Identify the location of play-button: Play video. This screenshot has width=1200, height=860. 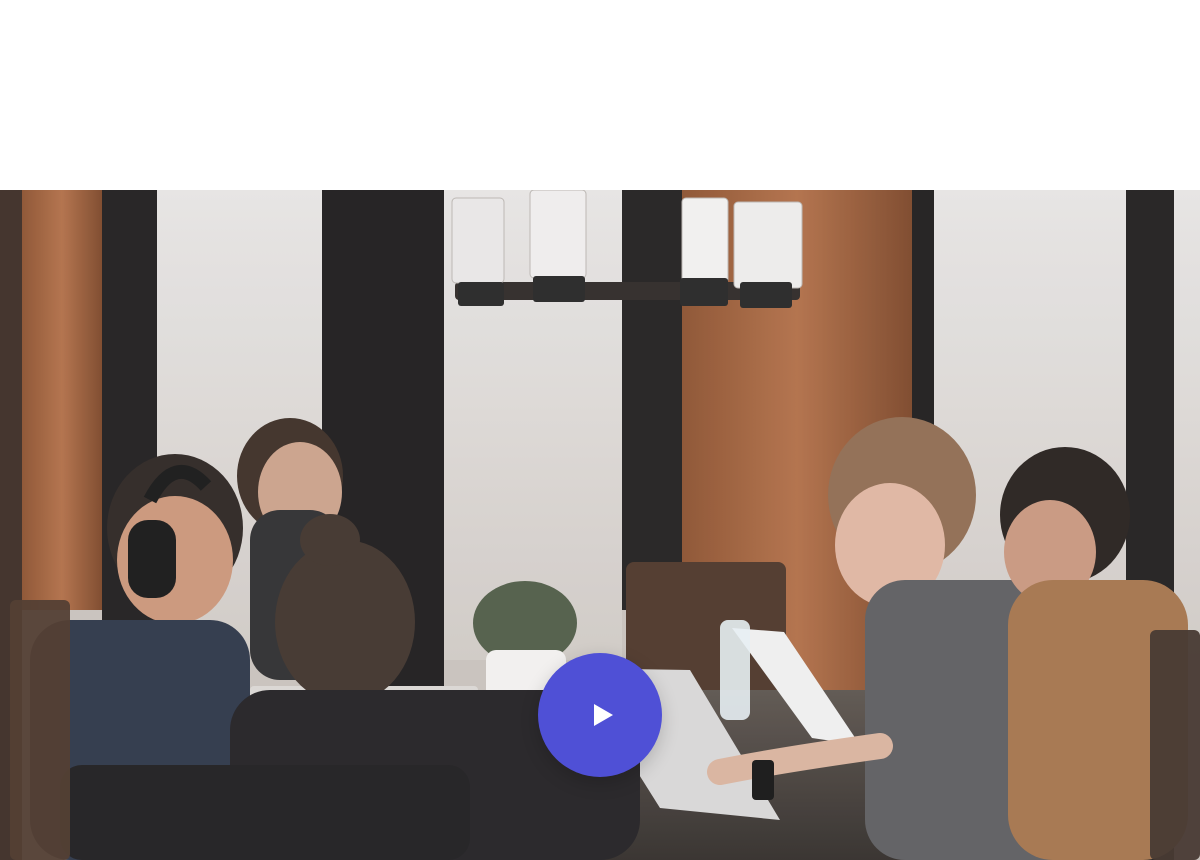
(600, 715).